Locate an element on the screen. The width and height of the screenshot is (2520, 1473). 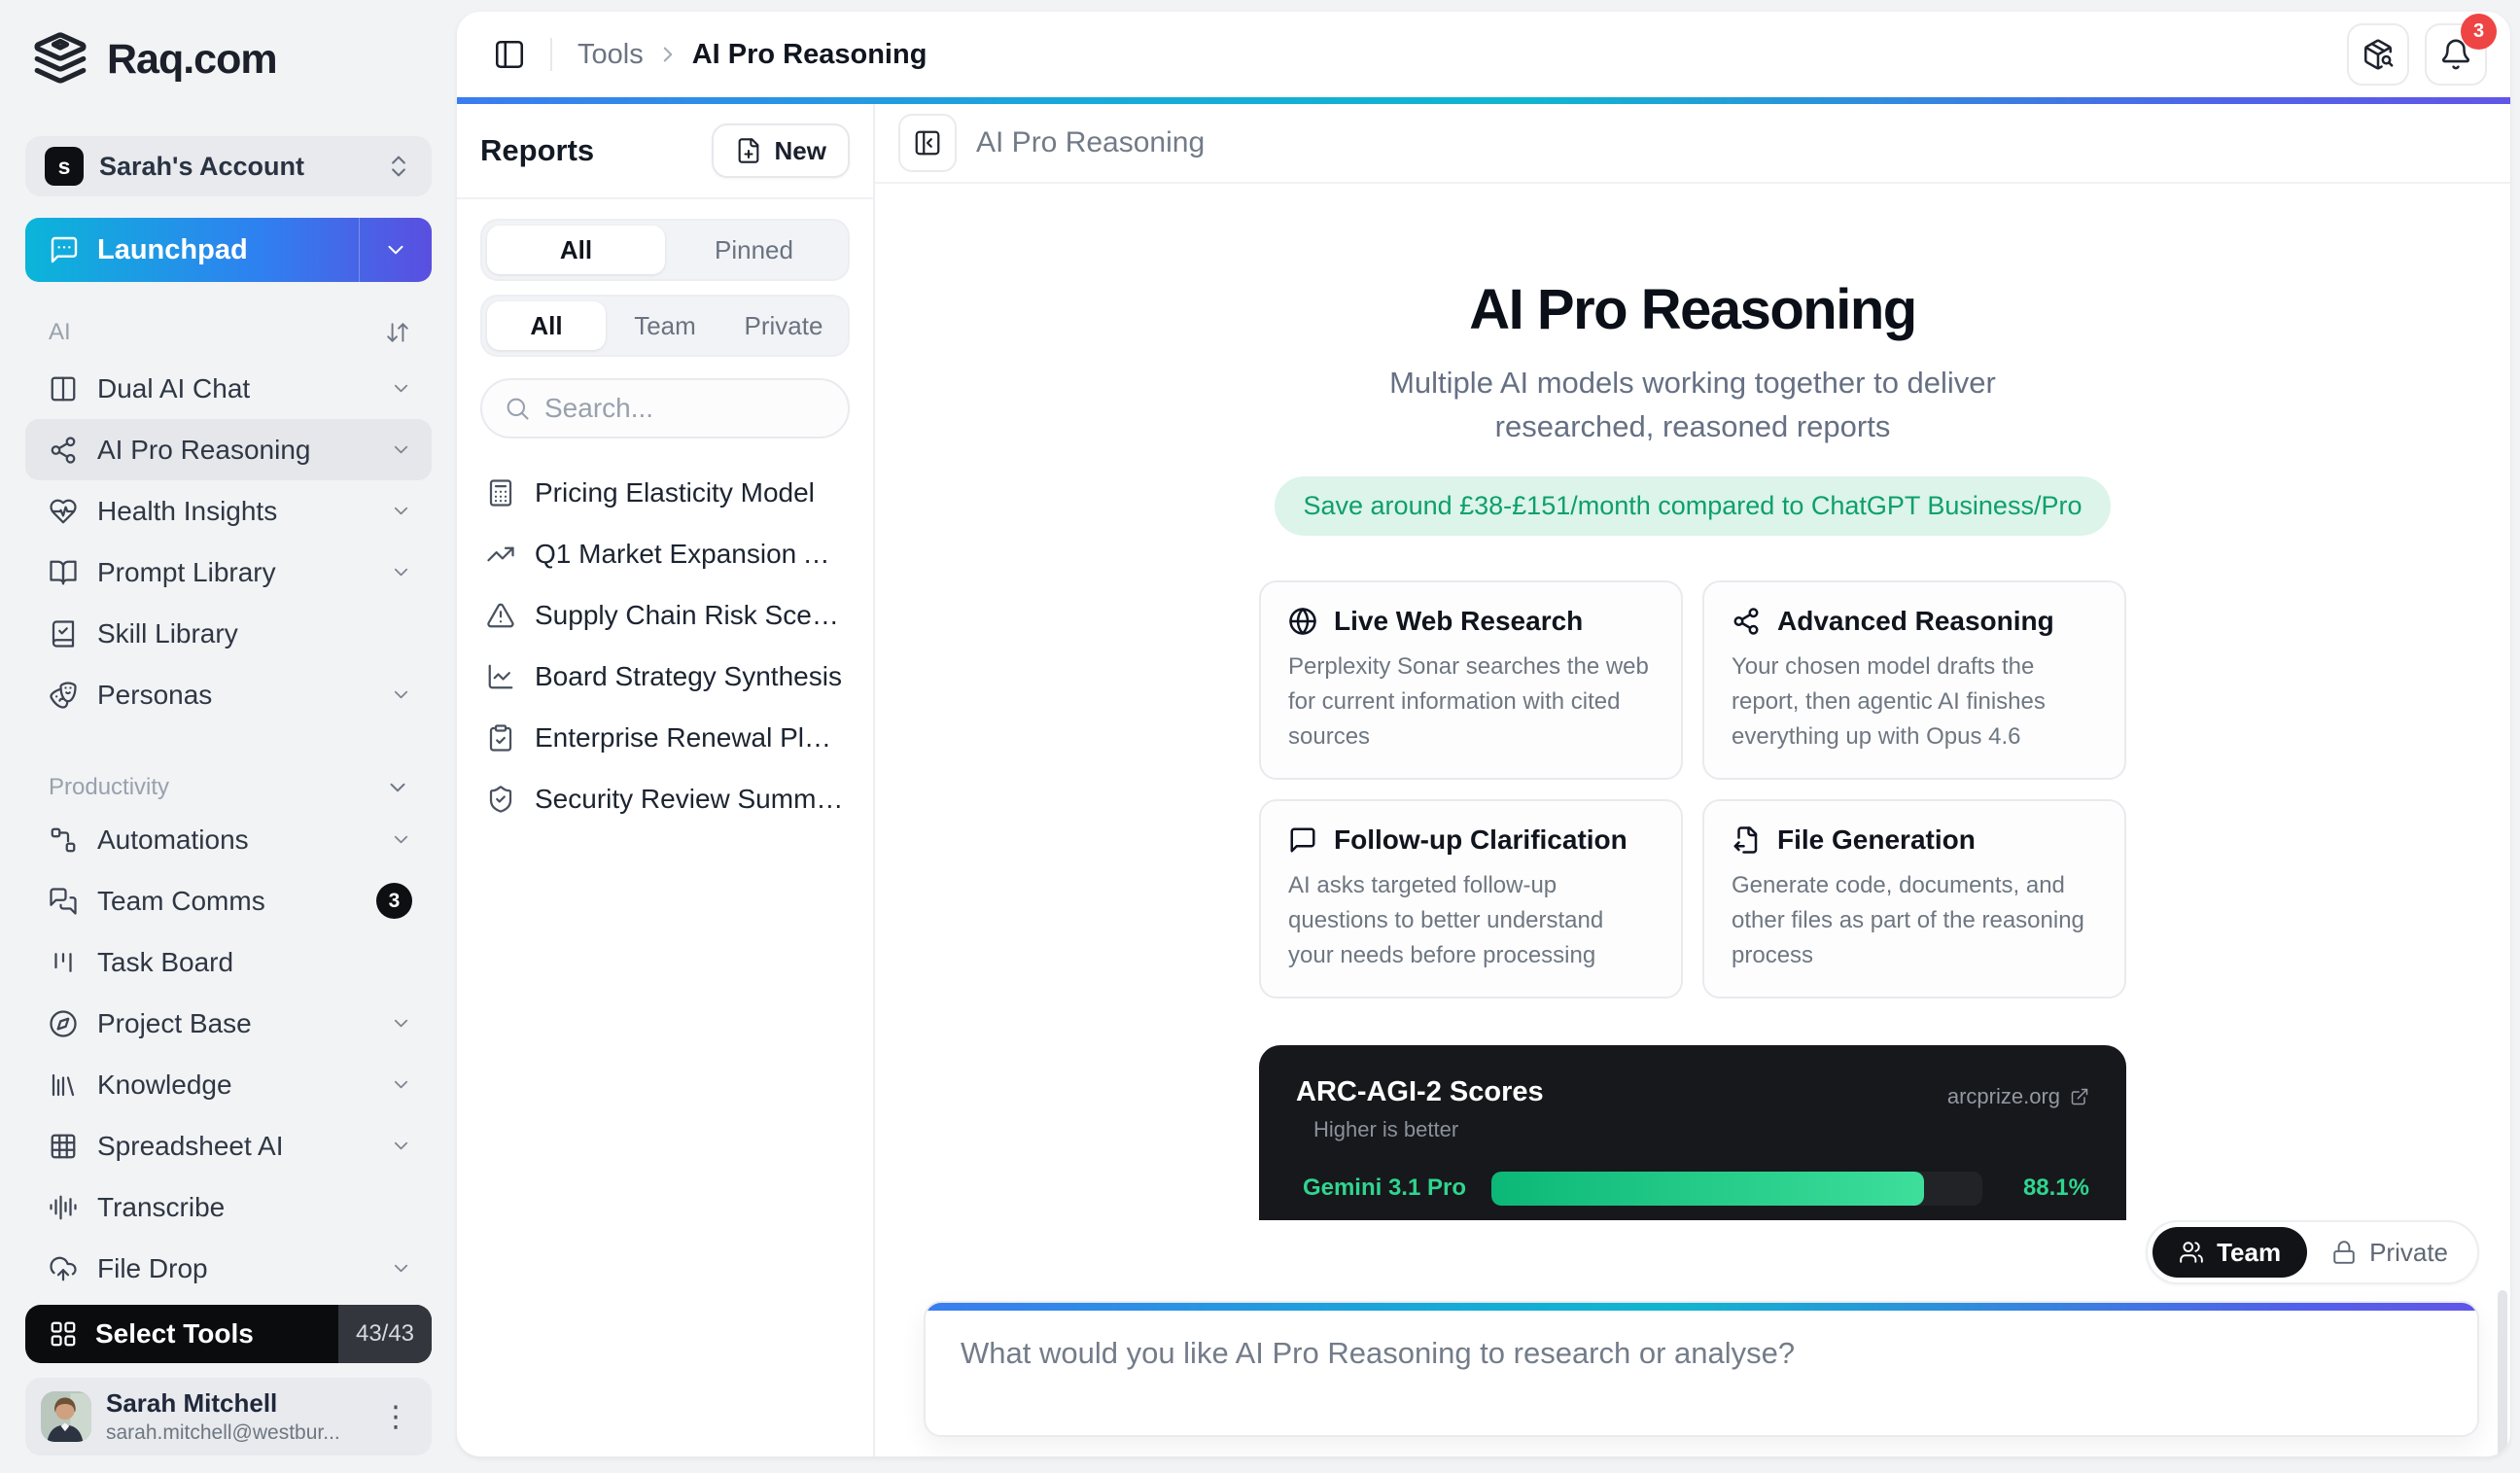
report-item: Pricing Elasticity Model is located at coordinates (665, 492).